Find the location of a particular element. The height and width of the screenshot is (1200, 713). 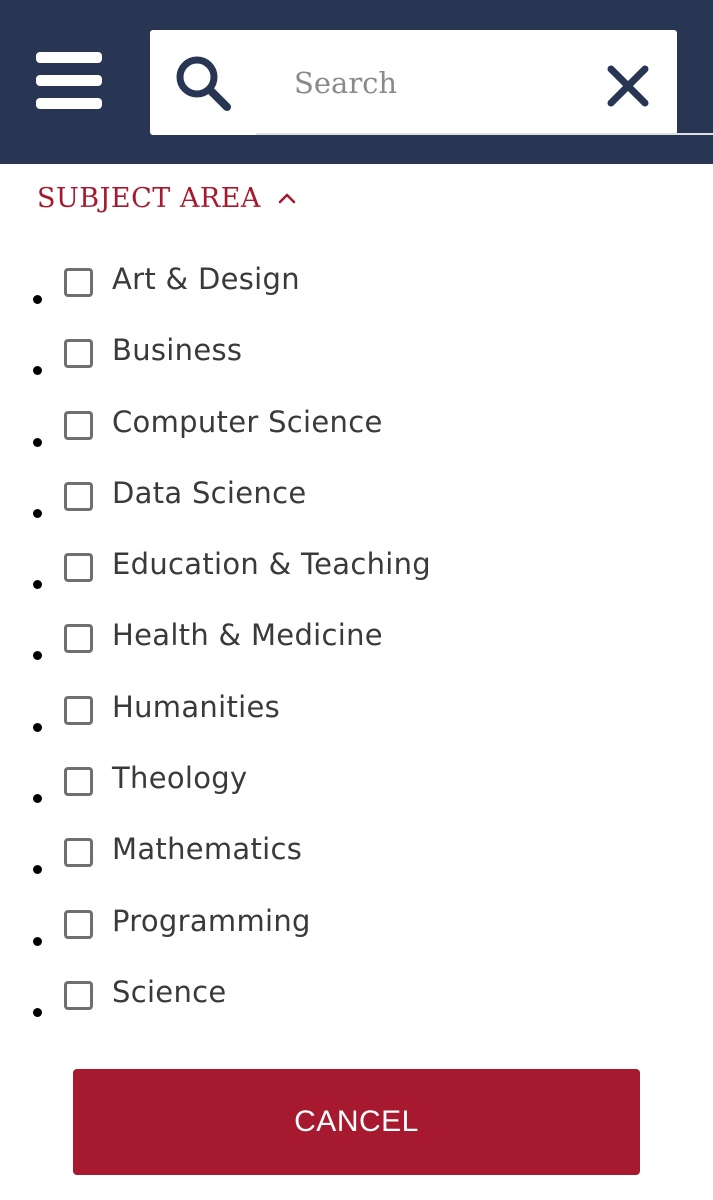

subject-item: Business is located at coordinates (356, 354).